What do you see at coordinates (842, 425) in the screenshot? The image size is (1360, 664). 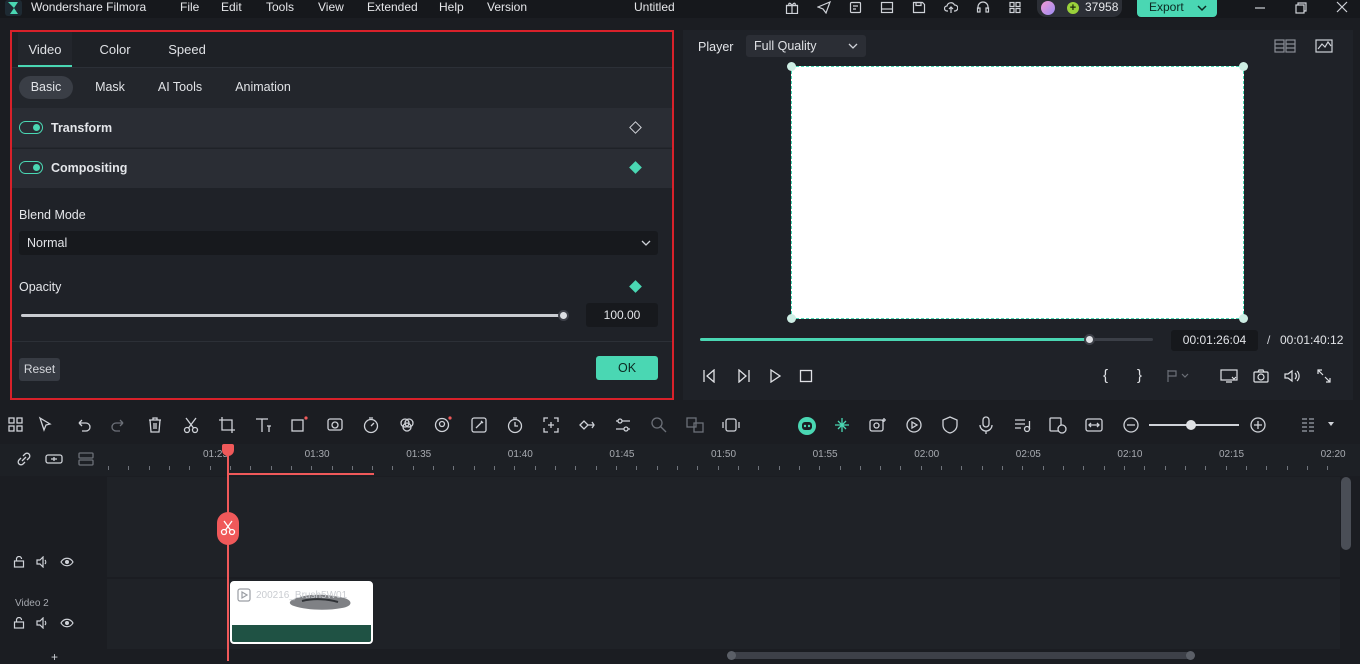 I see `snap-icon` at bounding box center [842, 425].